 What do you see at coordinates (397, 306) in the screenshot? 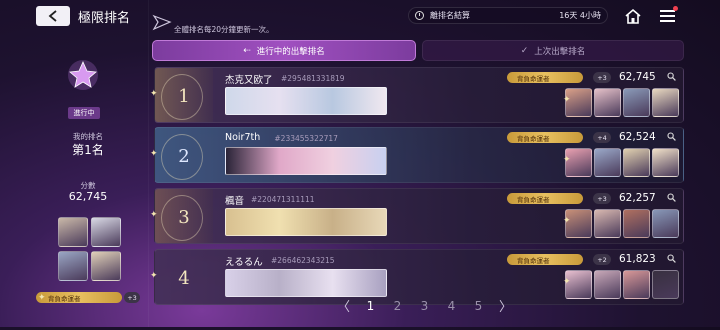
I see `page-2-button: 2` at bounding box center [397, 306].